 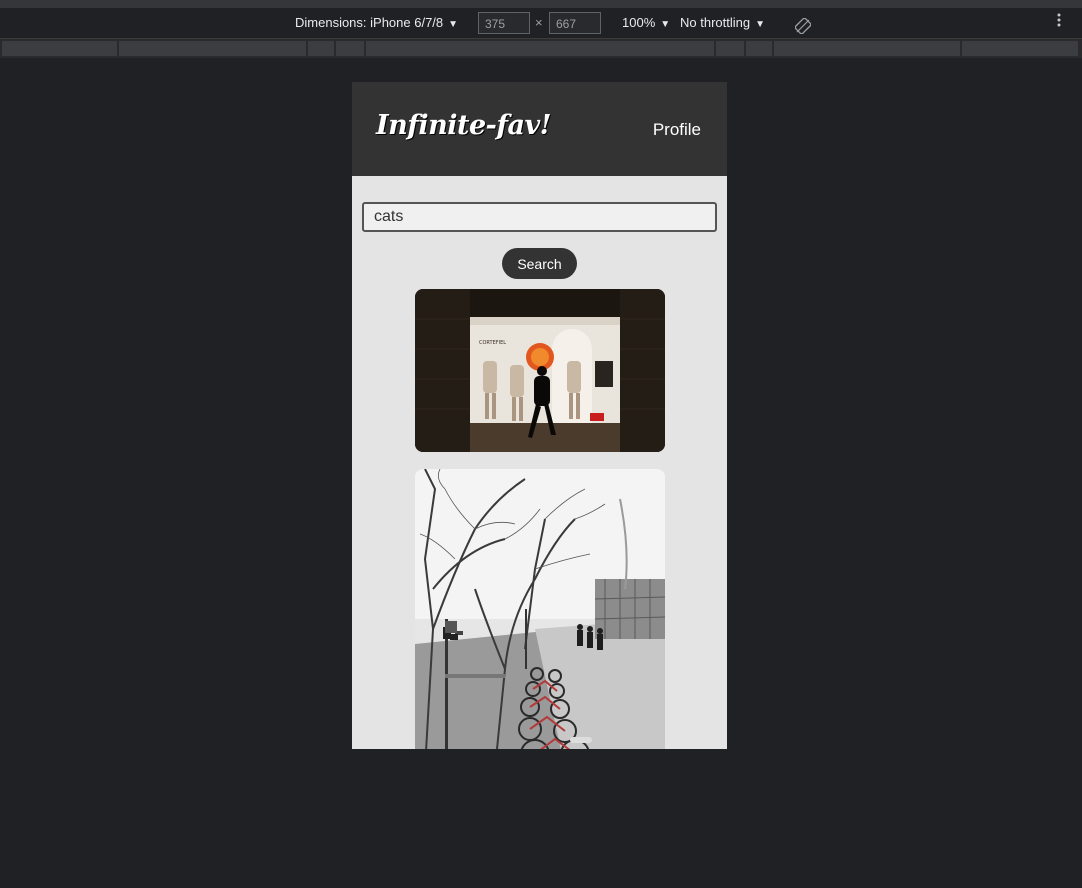 I want to click on result-image: CORTEFIEL, so click(x=540, y=370).